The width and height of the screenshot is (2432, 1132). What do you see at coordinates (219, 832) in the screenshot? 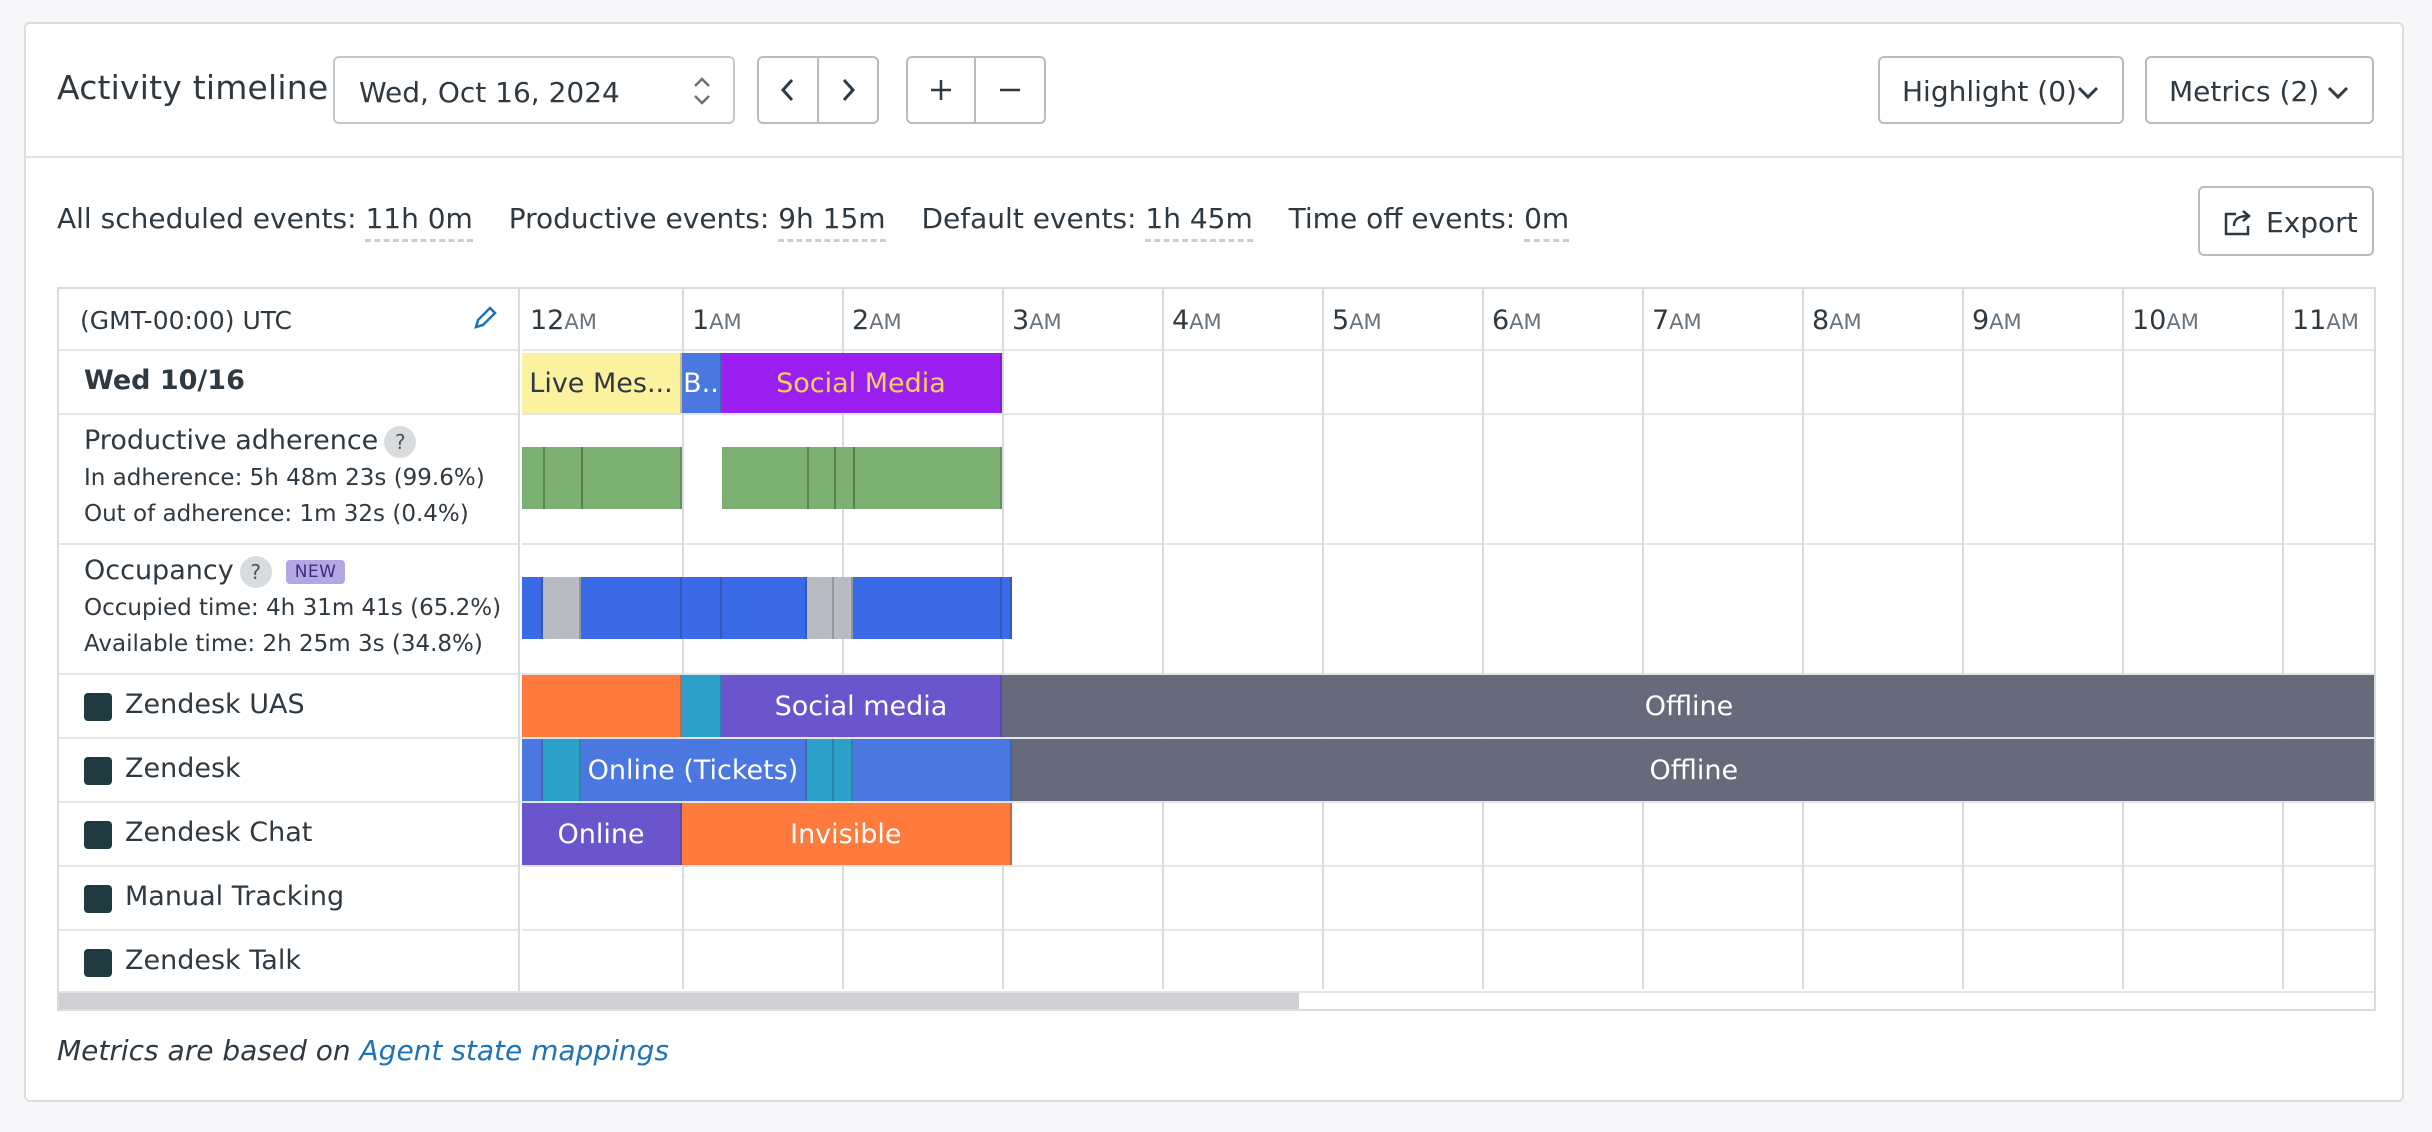
I see `source-name: Zendesk Chat` at bounding box center [219, 832].